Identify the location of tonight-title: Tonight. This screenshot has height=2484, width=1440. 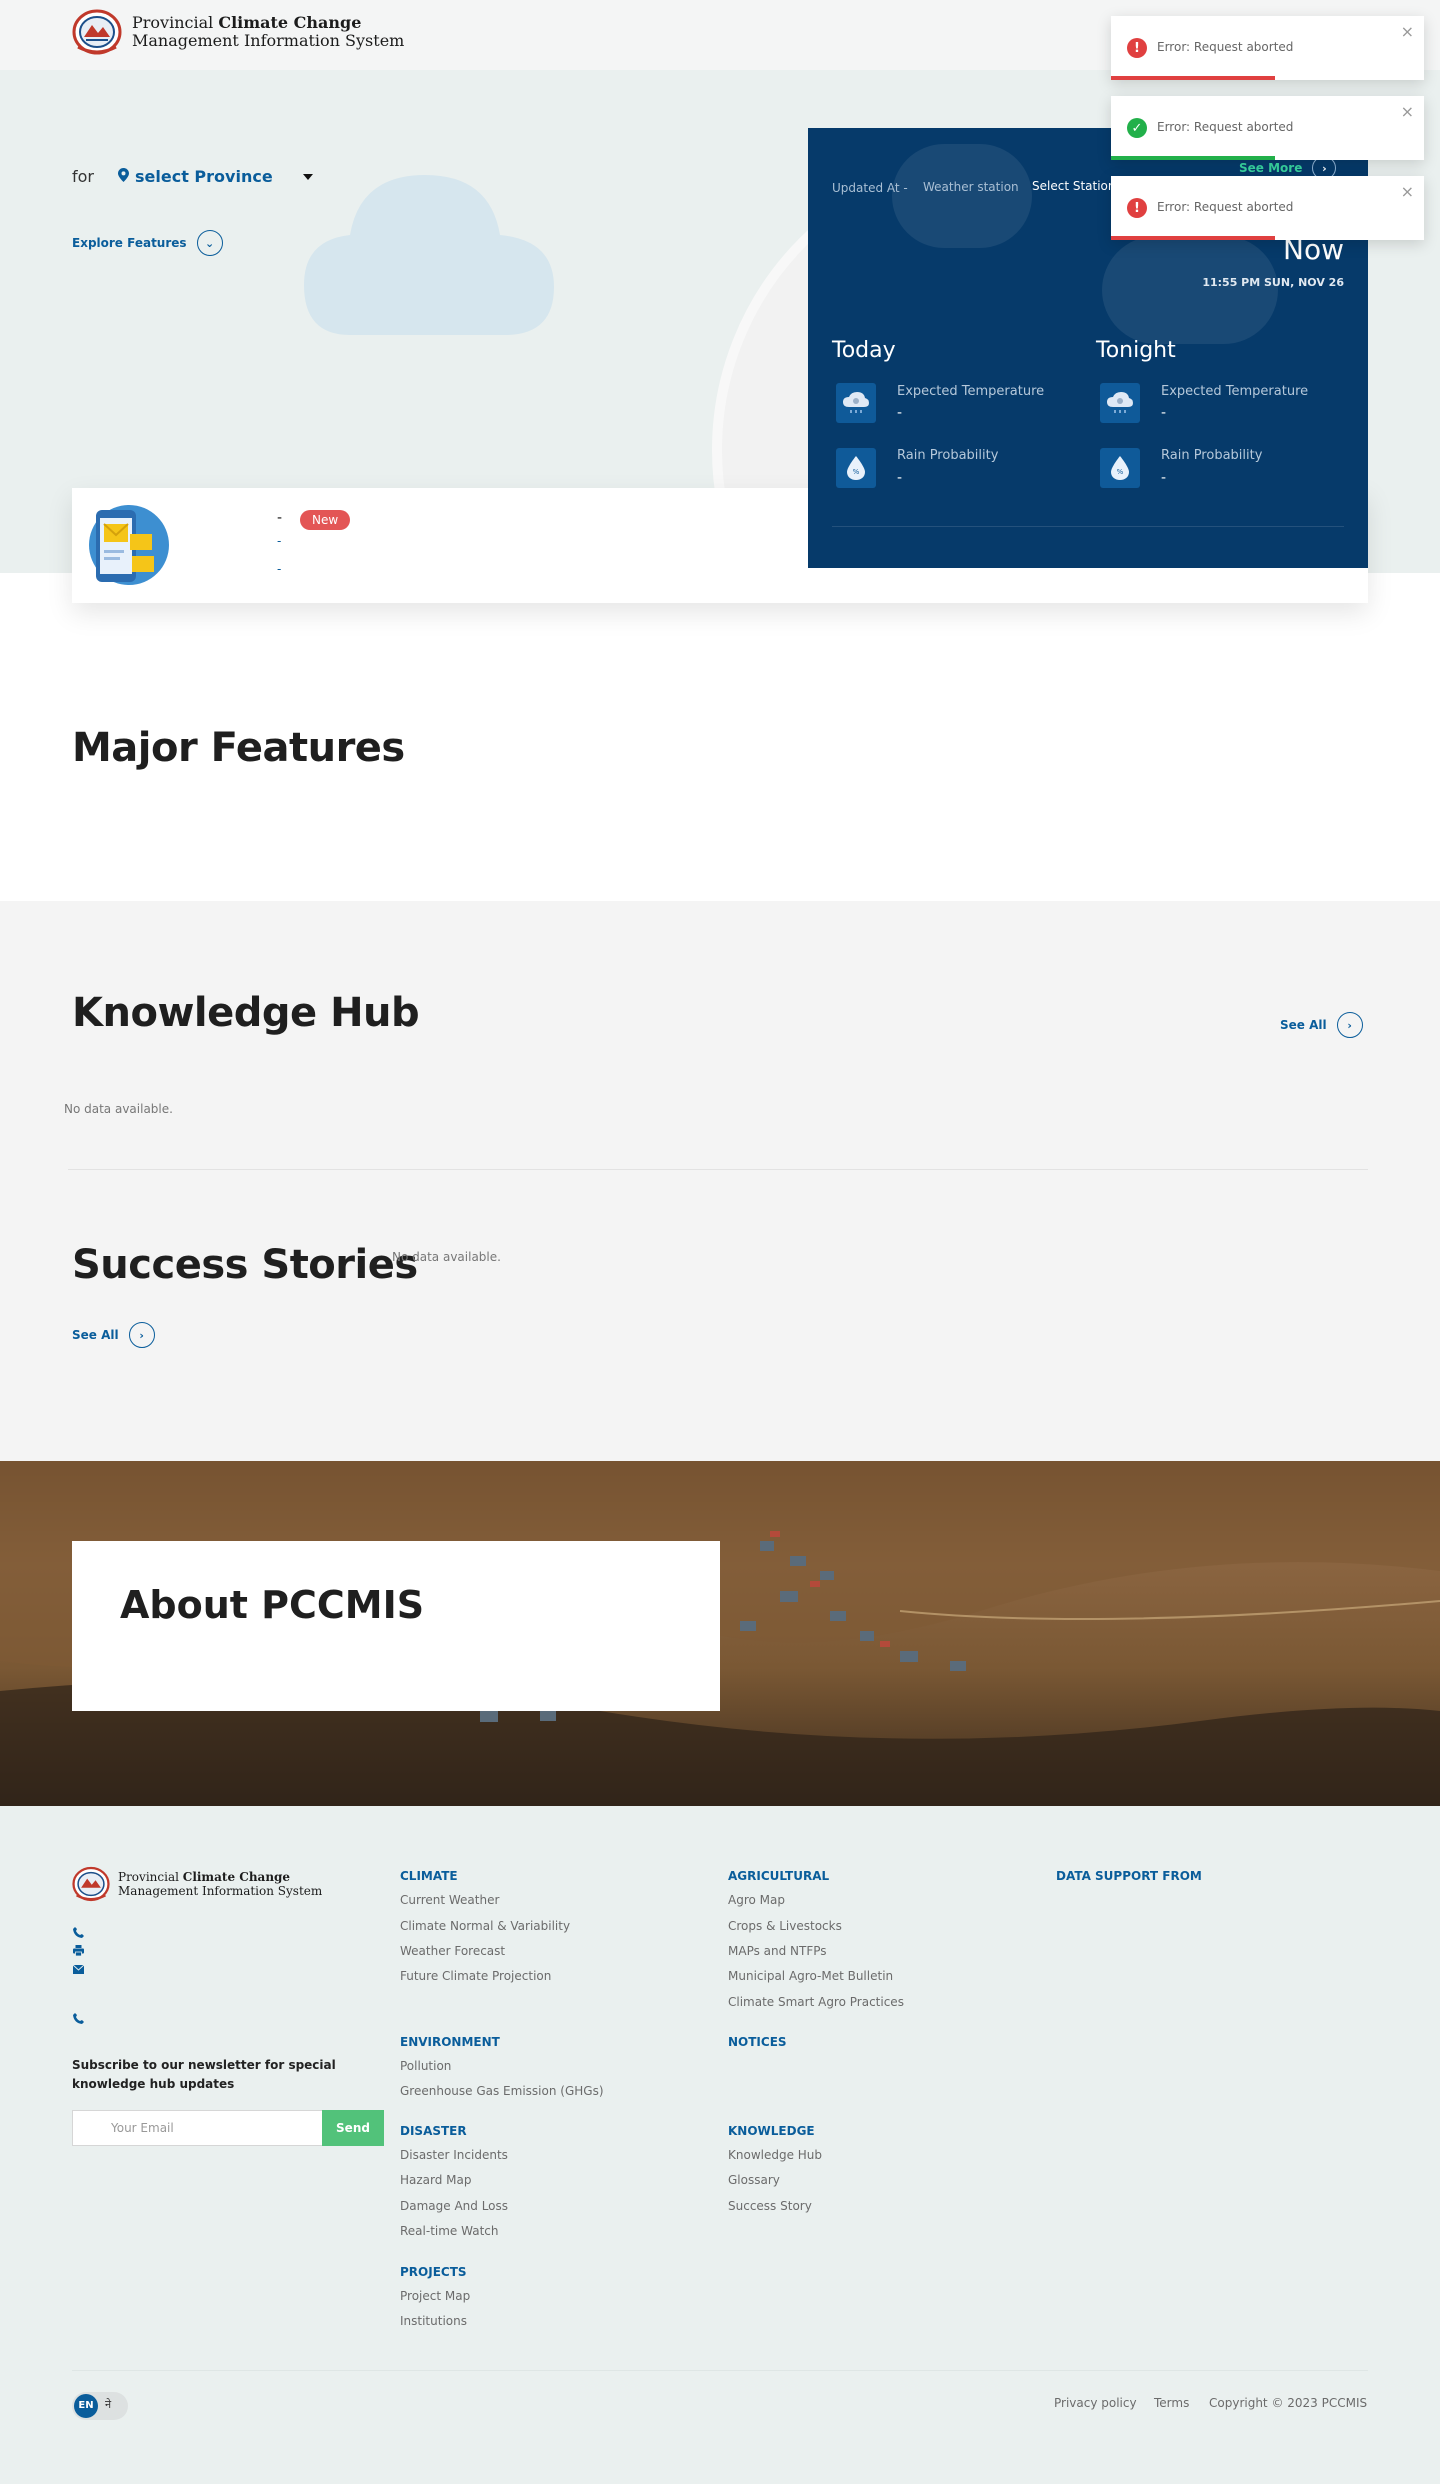
(1136, 350).